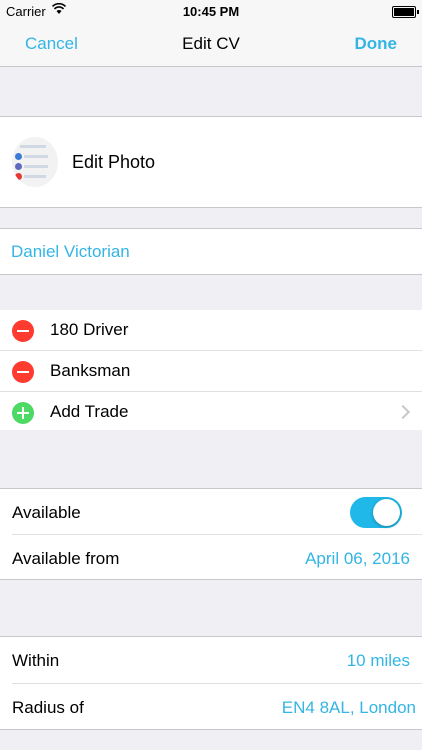  What do you see at coordinates (211, 411) in the screenshot?
I see `add-trade-row: Add Trade` at bounding box center [211, 411].